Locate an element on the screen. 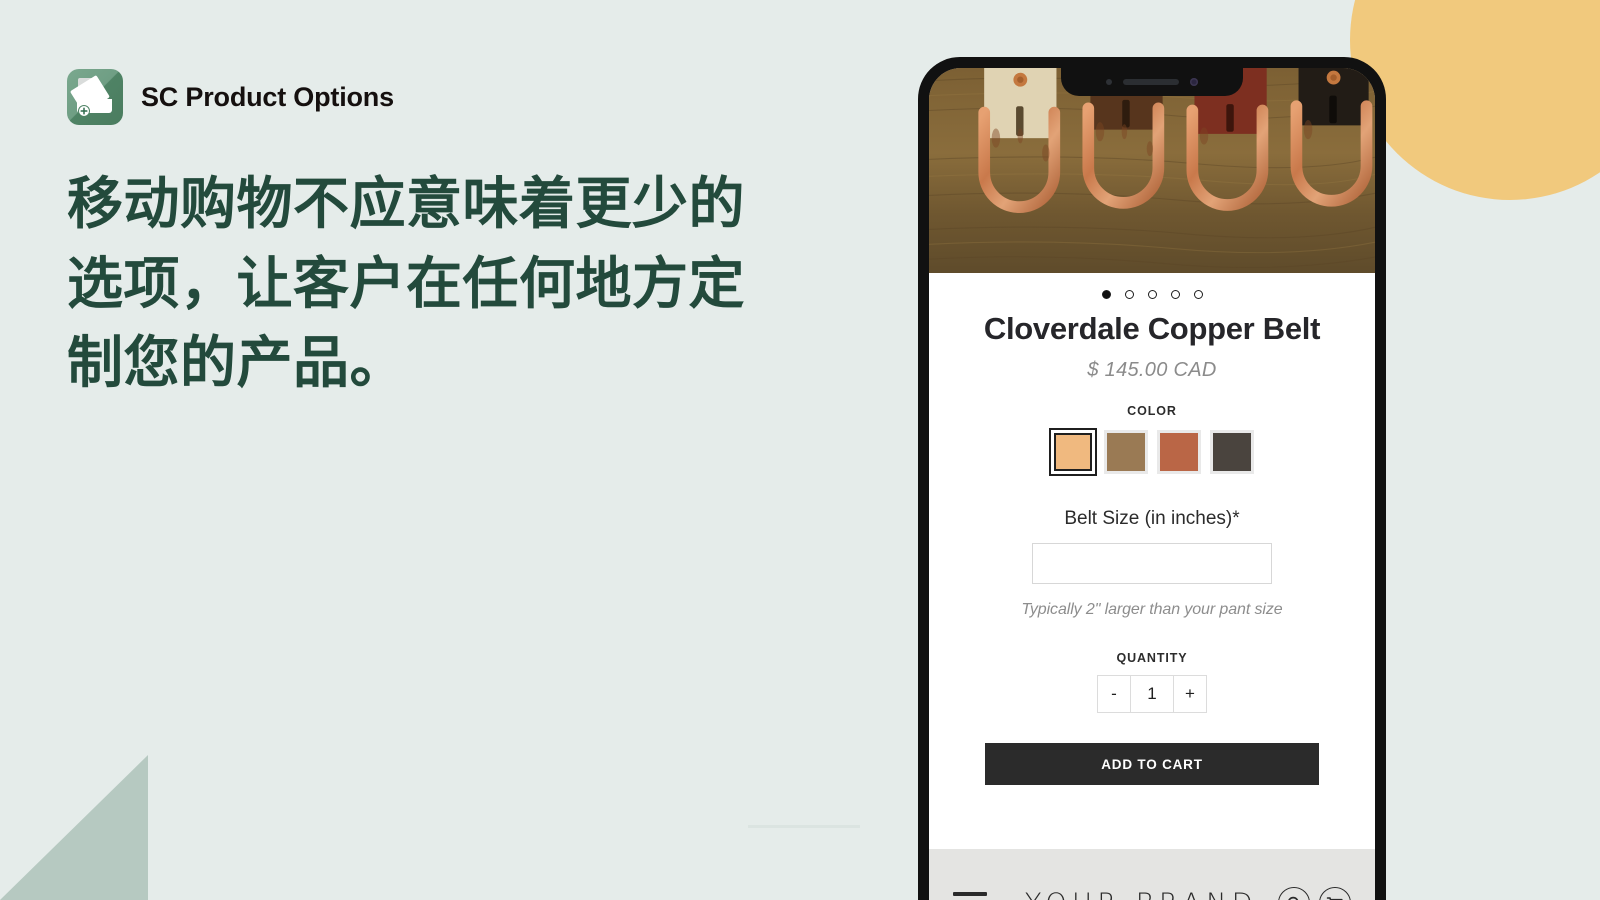 This screenshot has height=900, width=1600. app-branding: SC Product Options is located at coordinates (447, 97).